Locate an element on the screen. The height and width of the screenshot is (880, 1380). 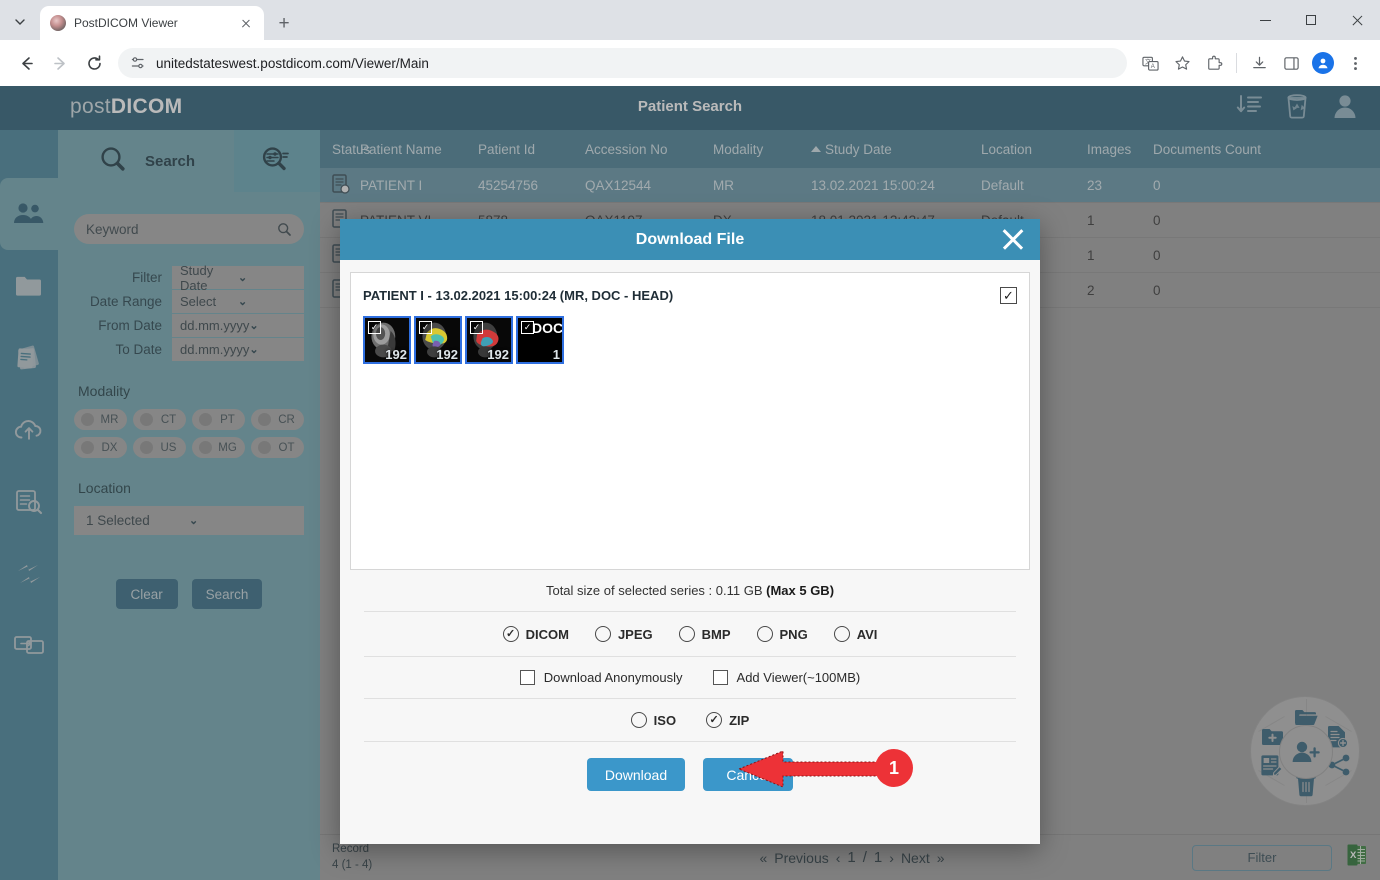
packaging-label: ISO is located at coordinates (665, 720).